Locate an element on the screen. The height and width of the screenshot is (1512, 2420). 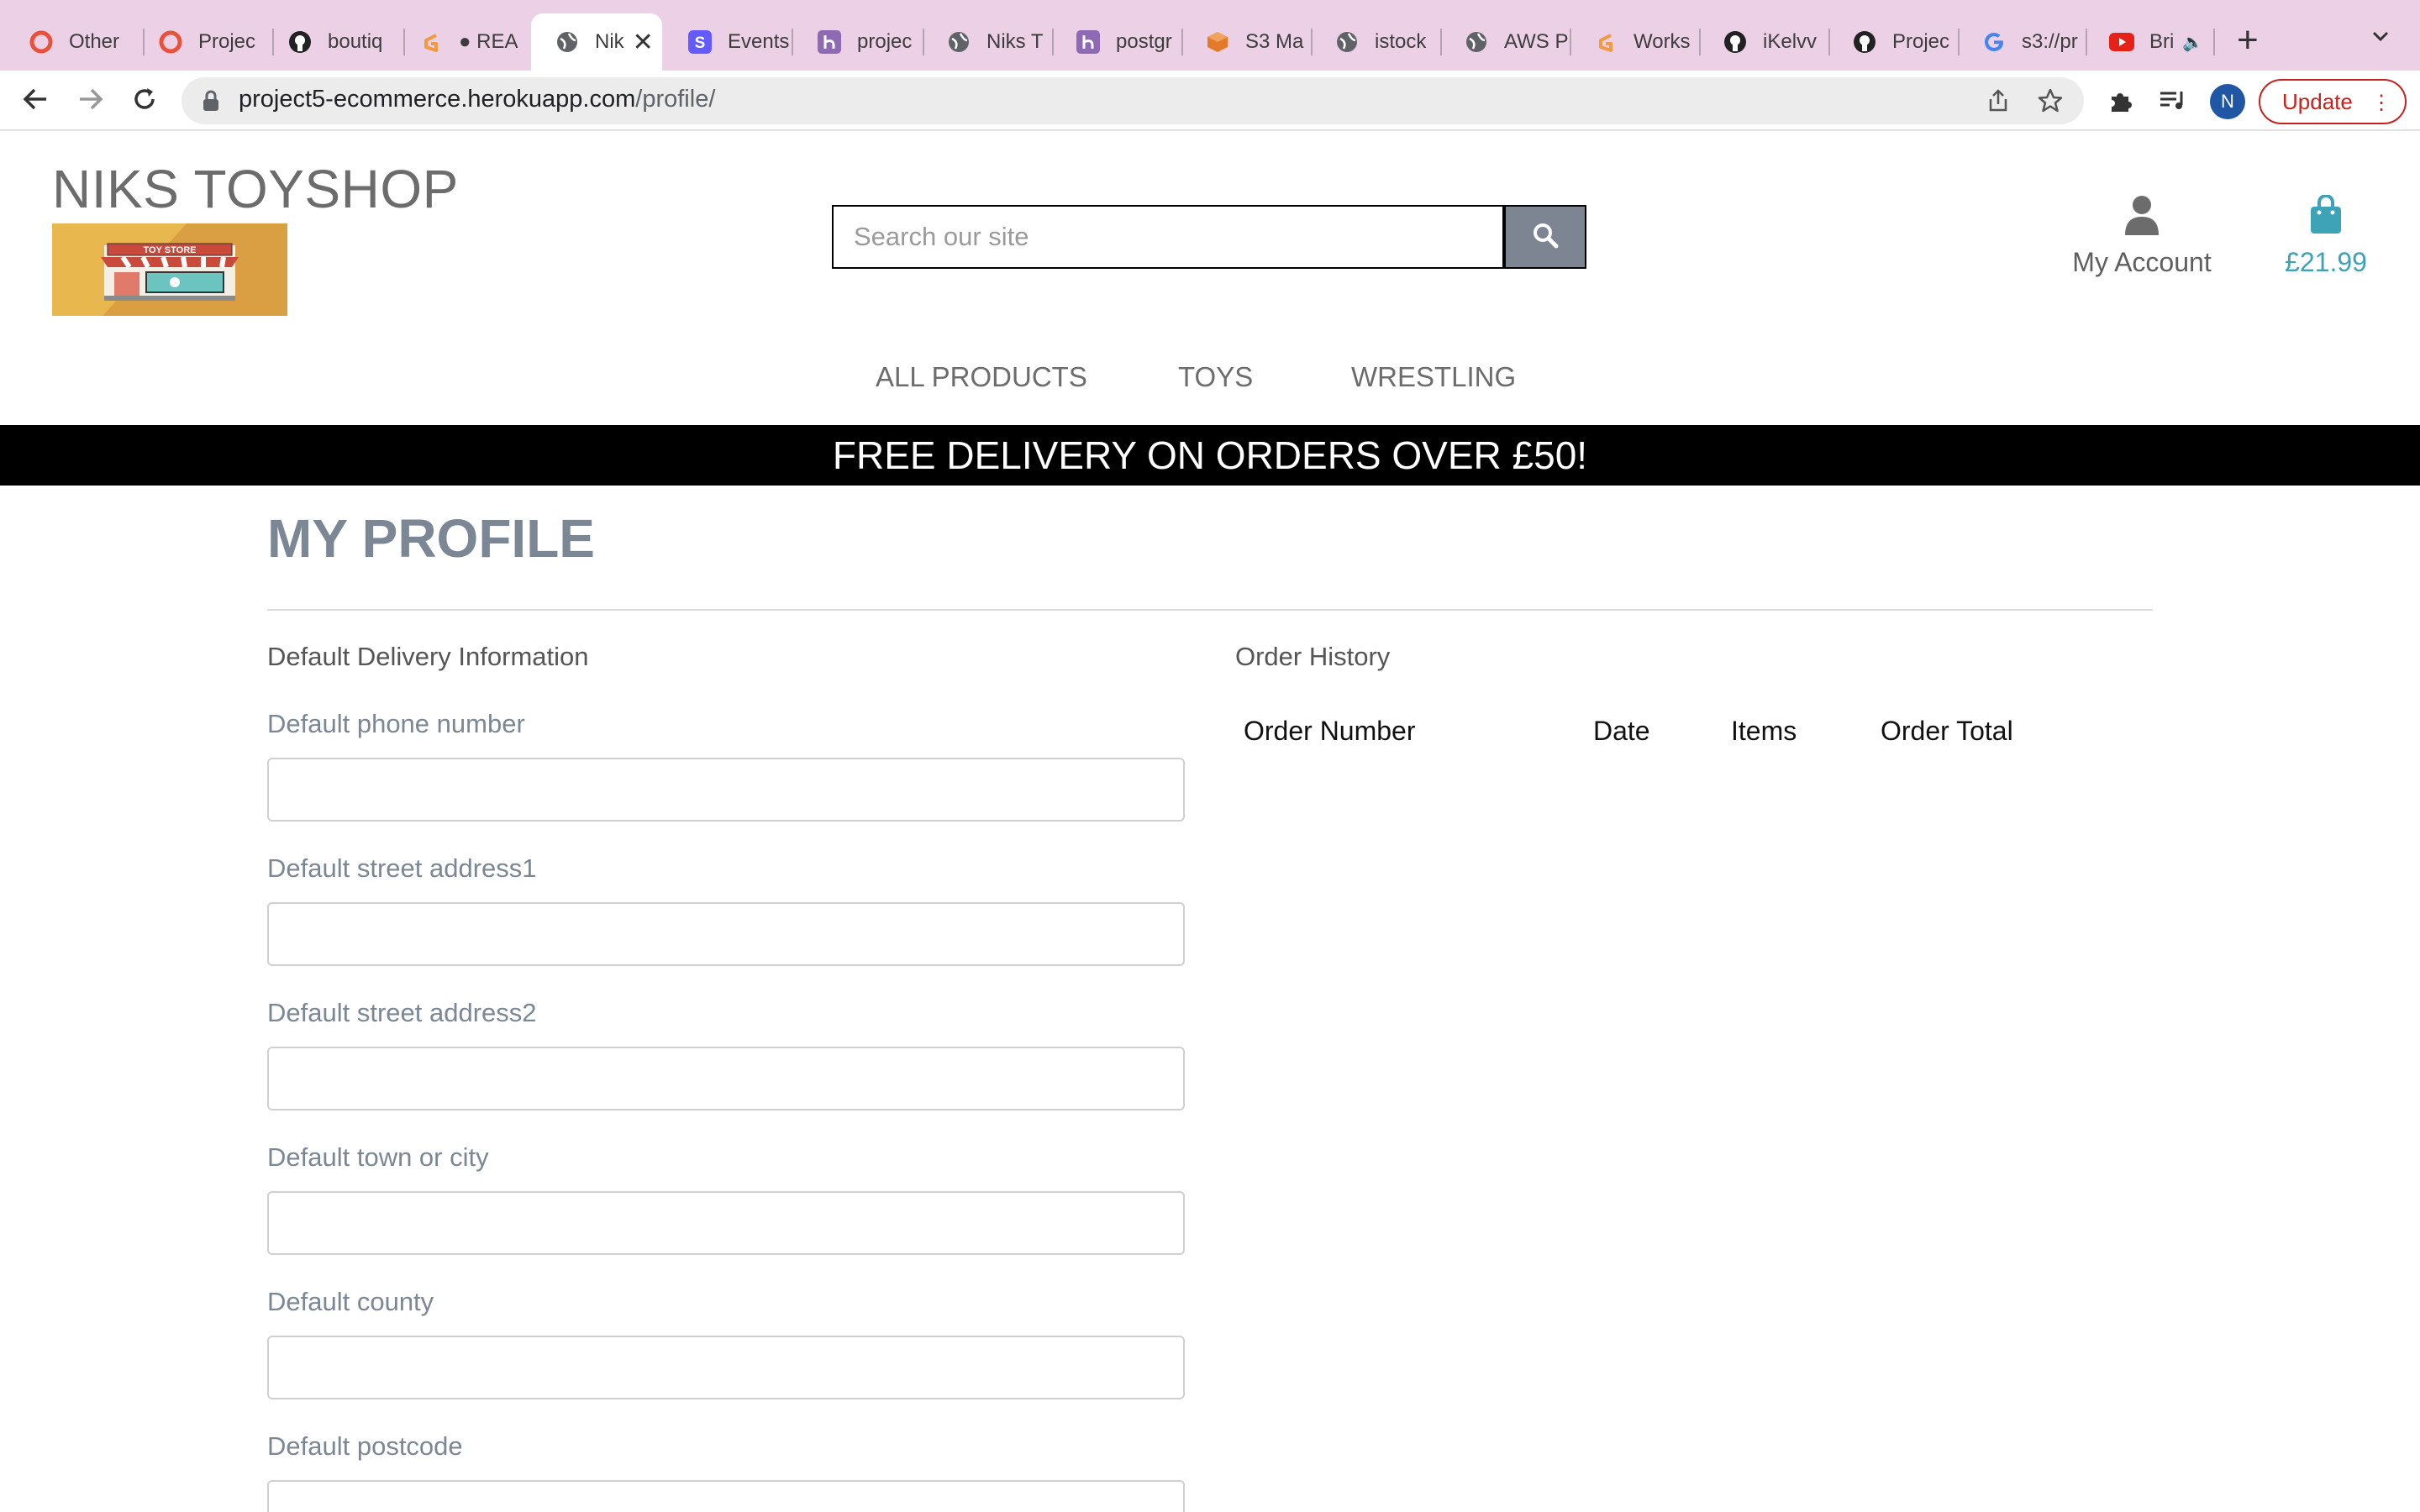
tab-label: S3 Ma is located at coordinates (1274, 41).